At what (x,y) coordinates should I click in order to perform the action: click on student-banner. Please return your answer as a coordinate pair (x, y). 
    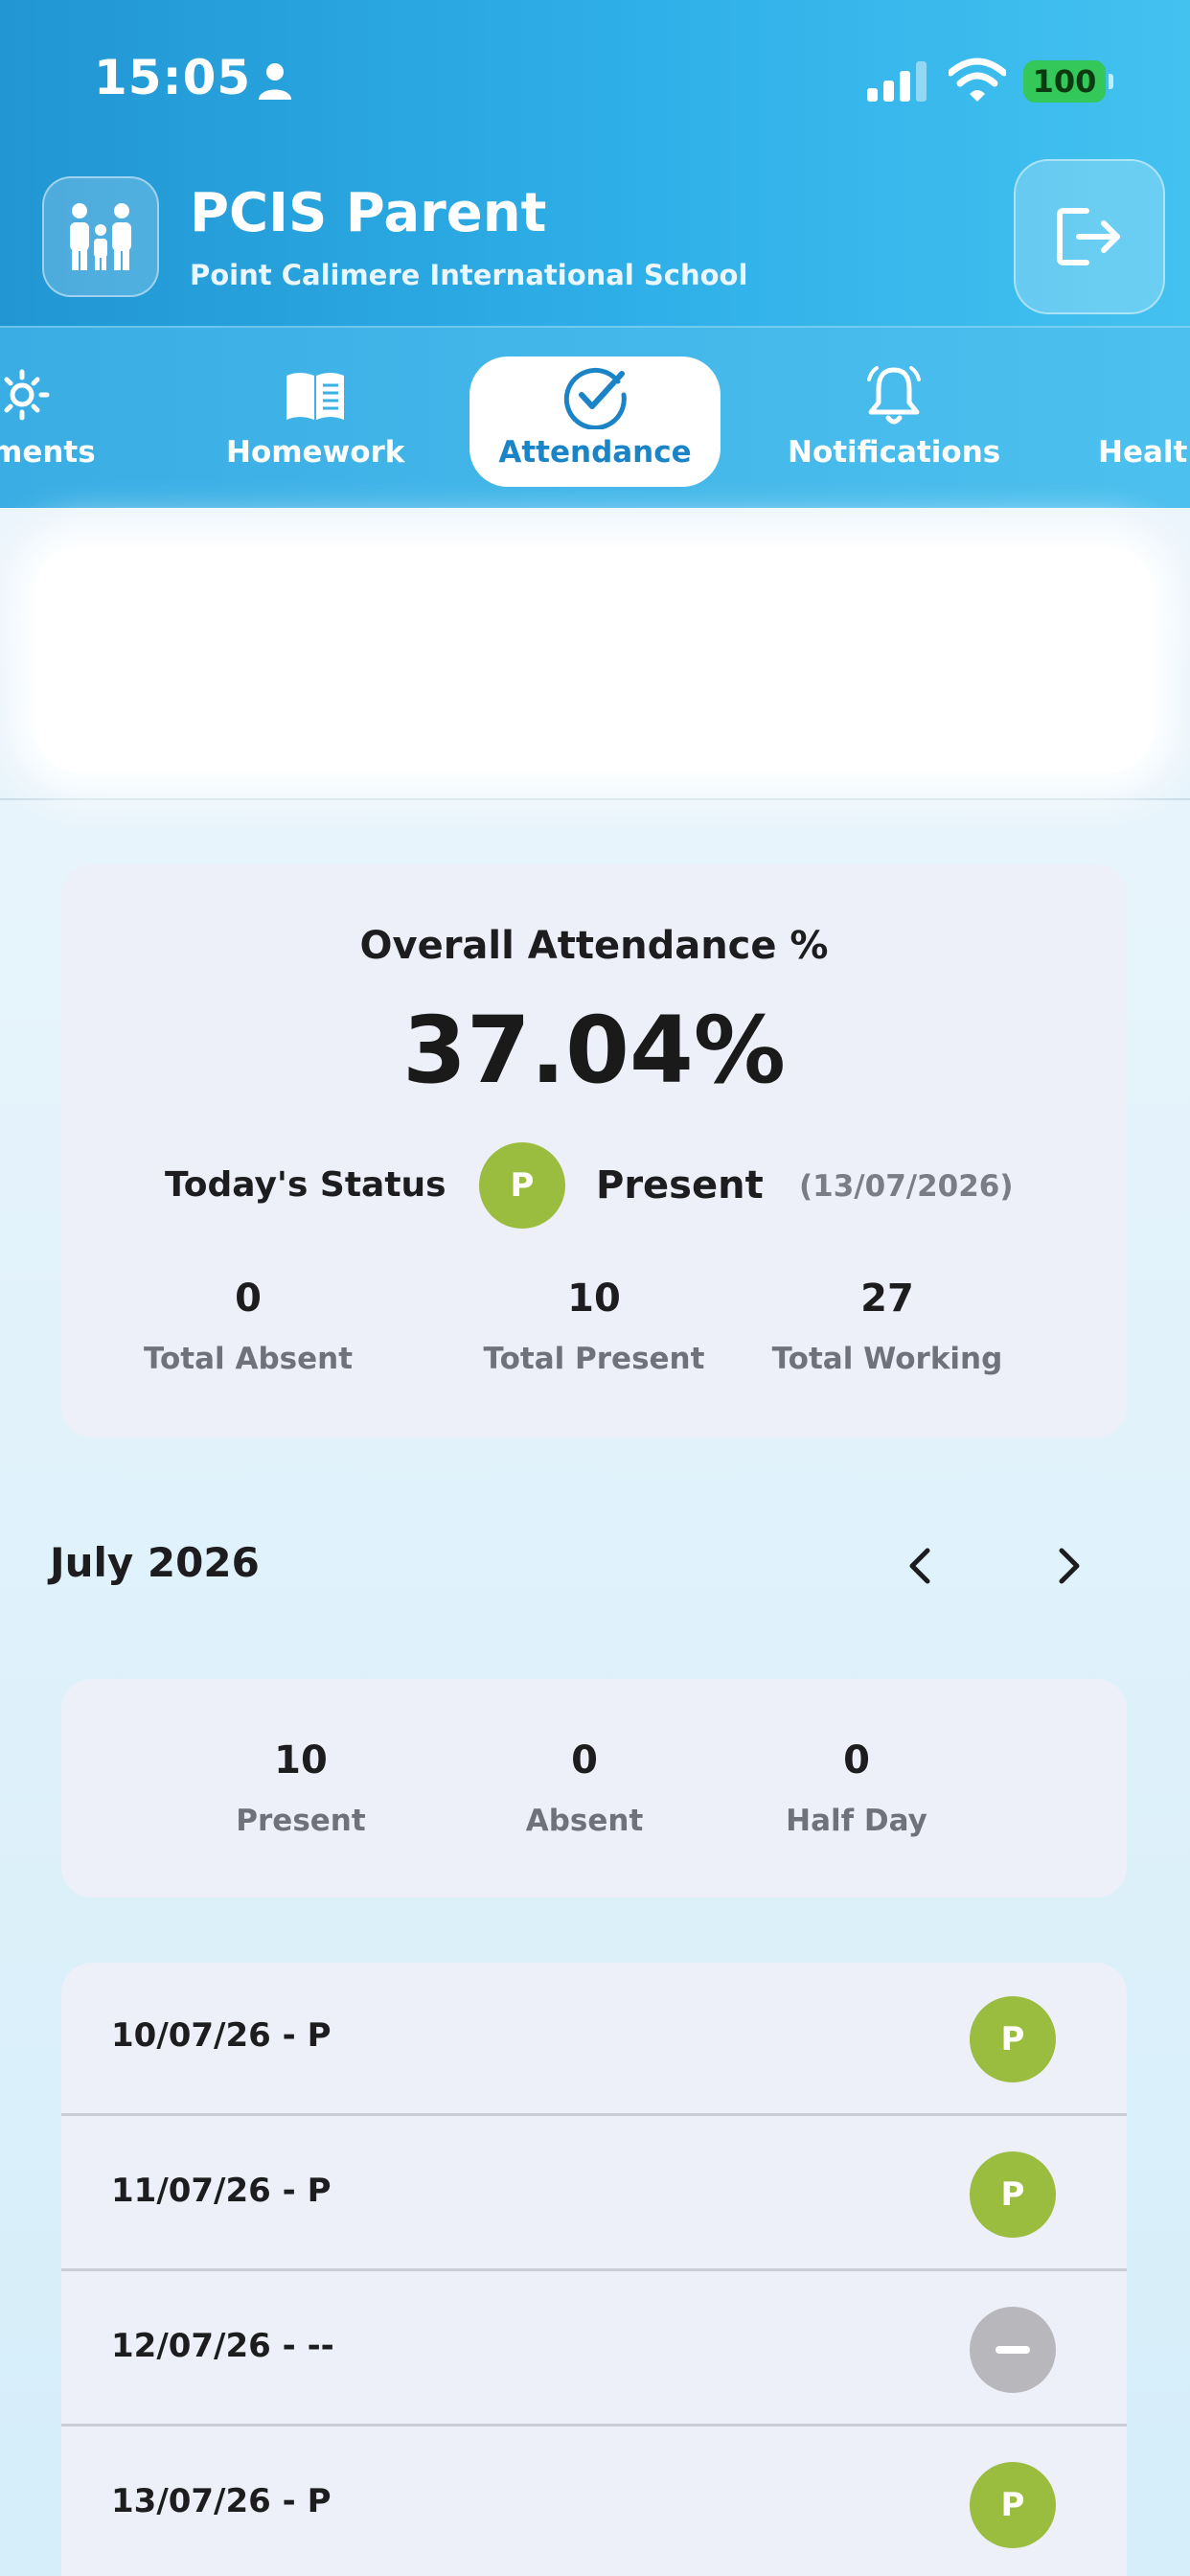
    Looking at the image, I should click on (595, 654).